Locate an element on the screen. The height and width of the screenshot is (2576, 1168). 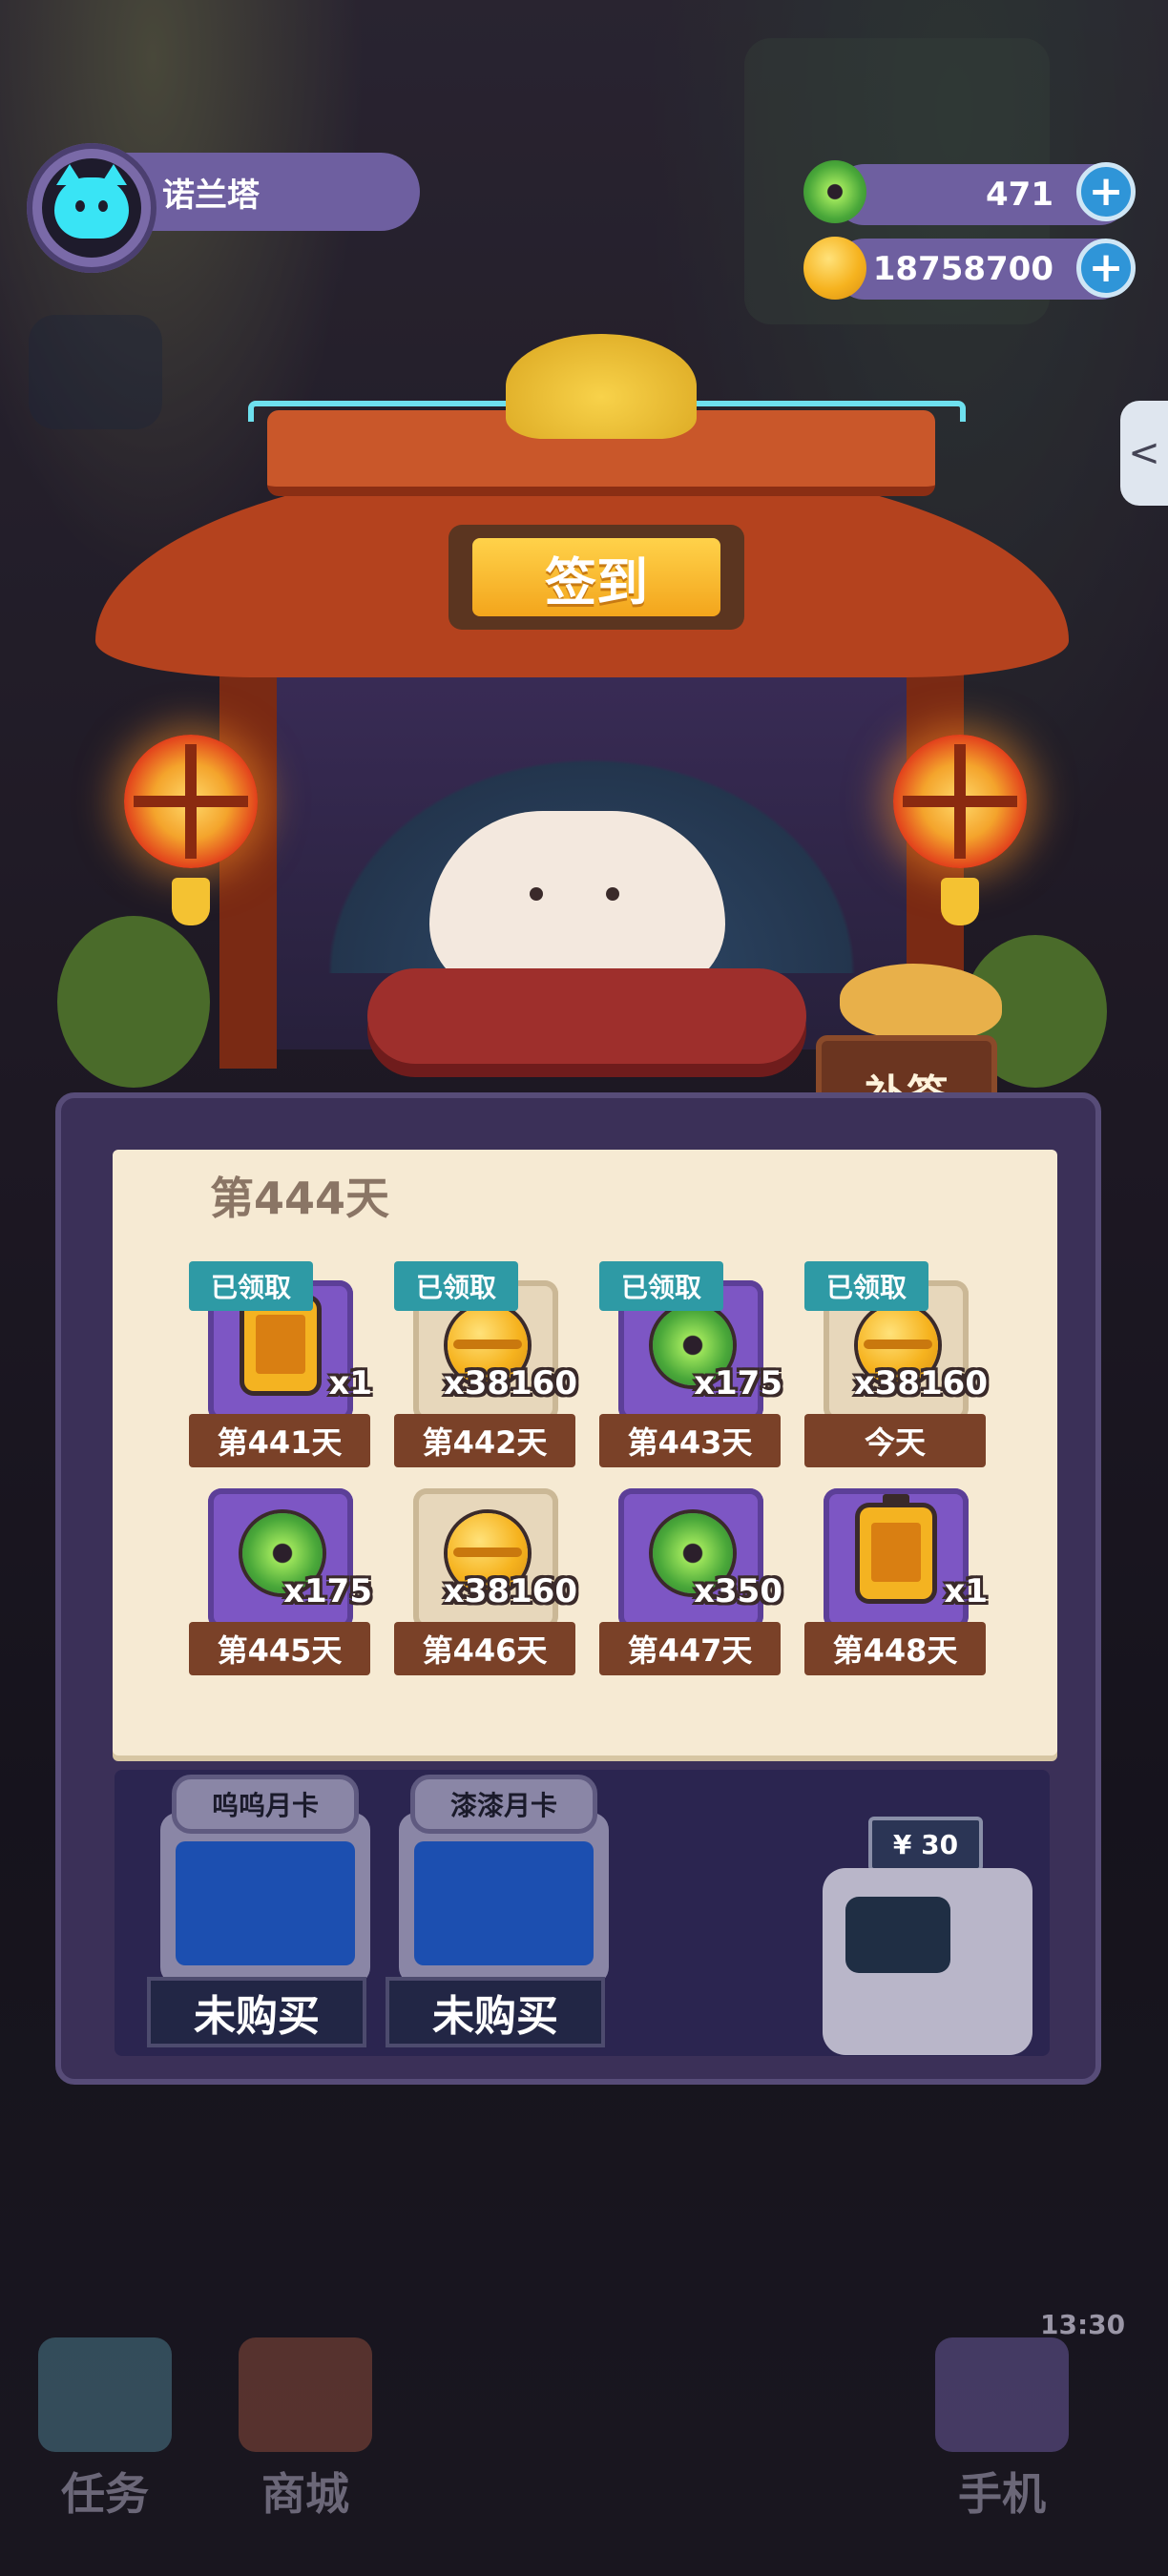
checkin-sign: 签到 is located at coordinates (596, 577).